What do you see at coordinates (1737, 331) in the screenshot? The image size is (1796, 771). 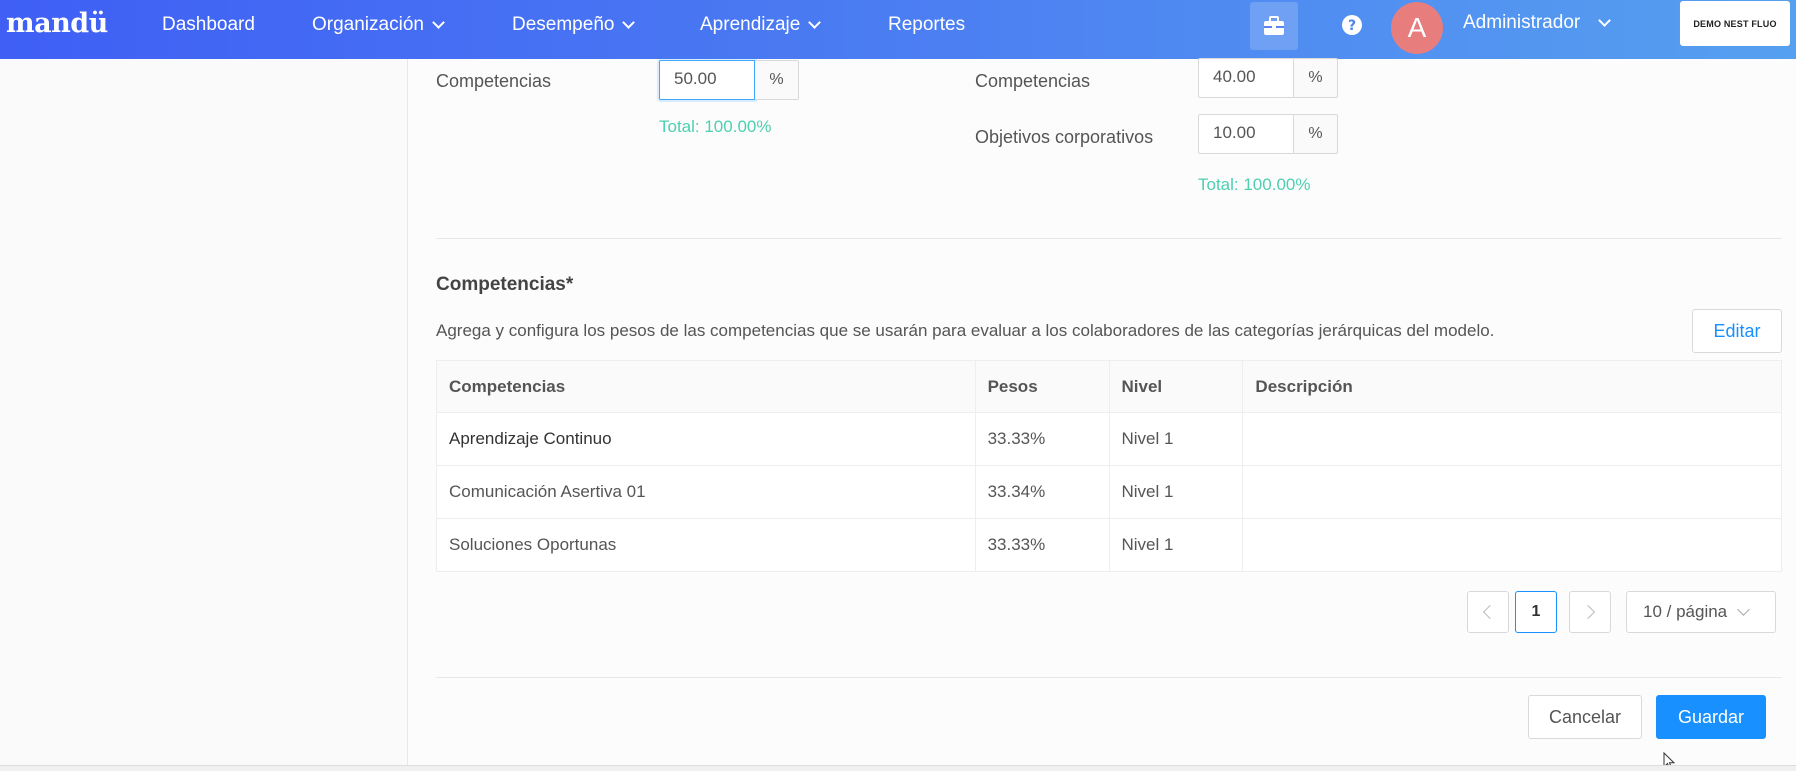 I see `edit-button: Editar` at bounding box center [1737, 331].